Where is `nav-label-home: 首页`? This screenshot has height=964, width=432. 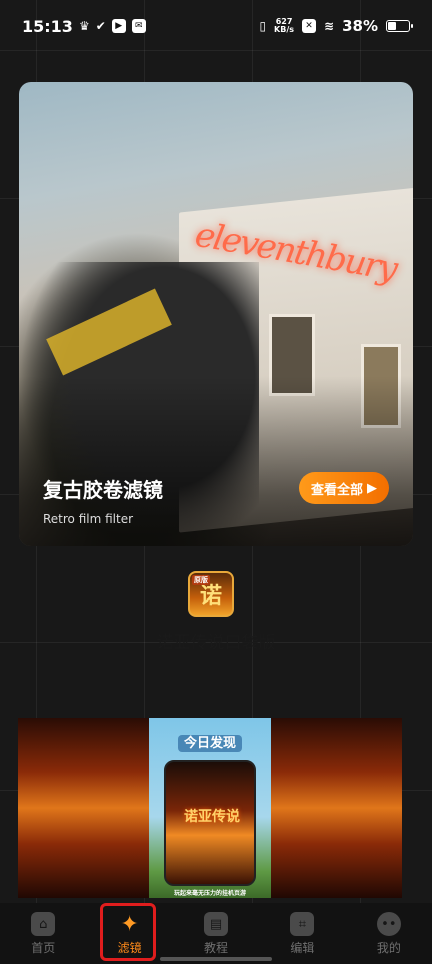
nav-label-home: 首页 is located at coordinates (43, 948).